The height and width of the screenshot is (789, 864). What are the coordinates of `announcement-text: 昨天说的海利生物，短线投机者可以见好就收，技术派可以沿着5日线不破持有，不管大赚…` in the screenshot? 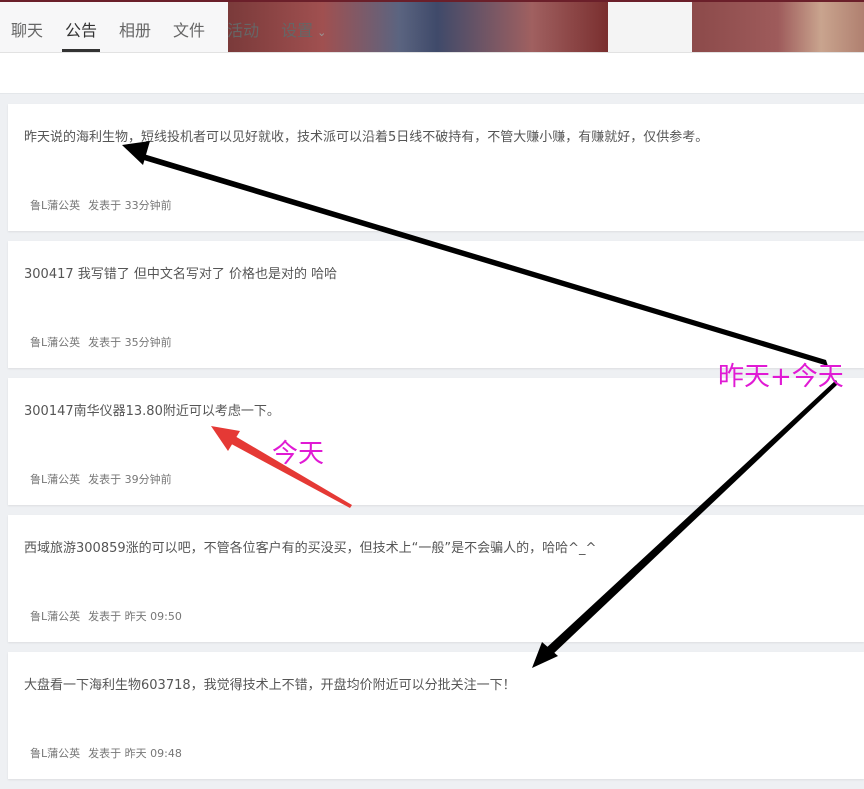 It's located at (366, 137).